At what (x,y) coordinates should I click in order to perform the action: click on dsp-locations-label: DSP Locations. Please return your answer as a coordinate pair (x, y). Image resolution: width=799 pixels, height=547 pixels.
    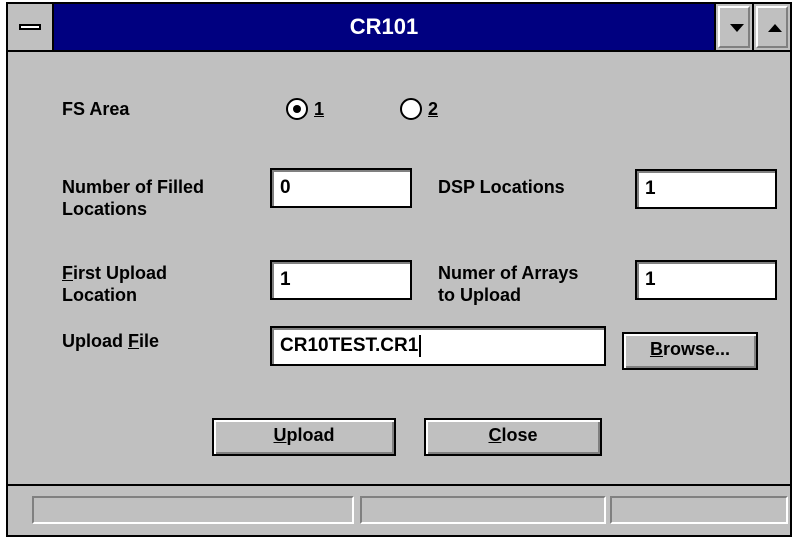
    Looking at the image, I should click on (501, 187).